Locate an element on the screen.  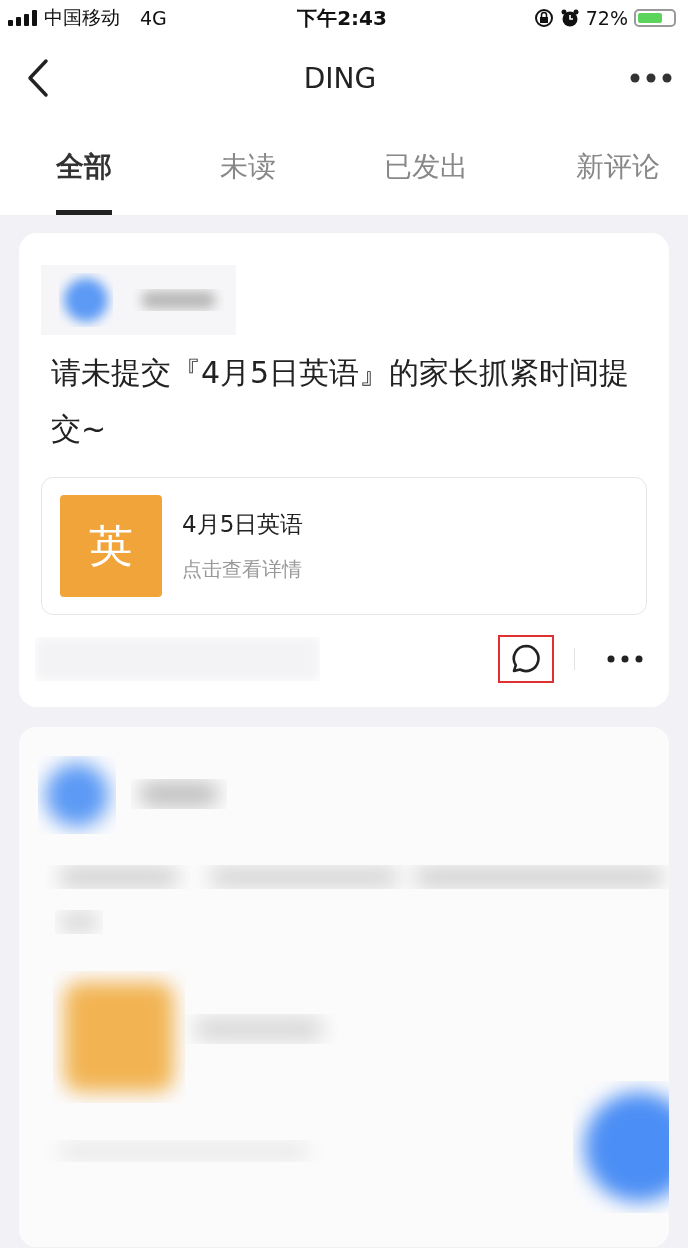
subject-badge: 英 is located at coordinates (111, 546).